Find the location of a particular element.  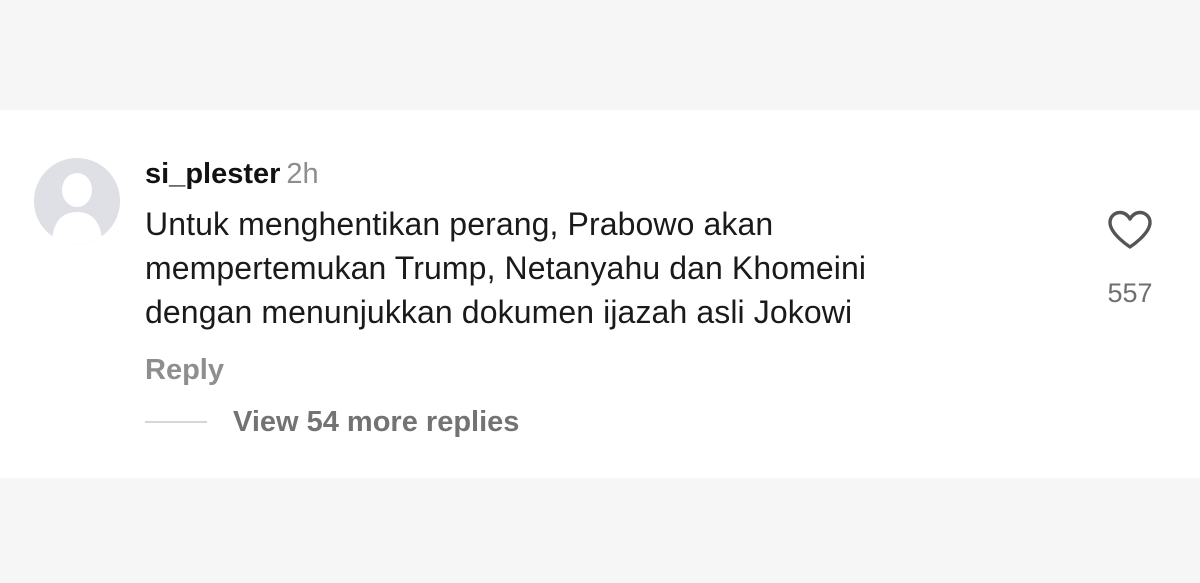

user-avatar is located at coordinates (77, 201).